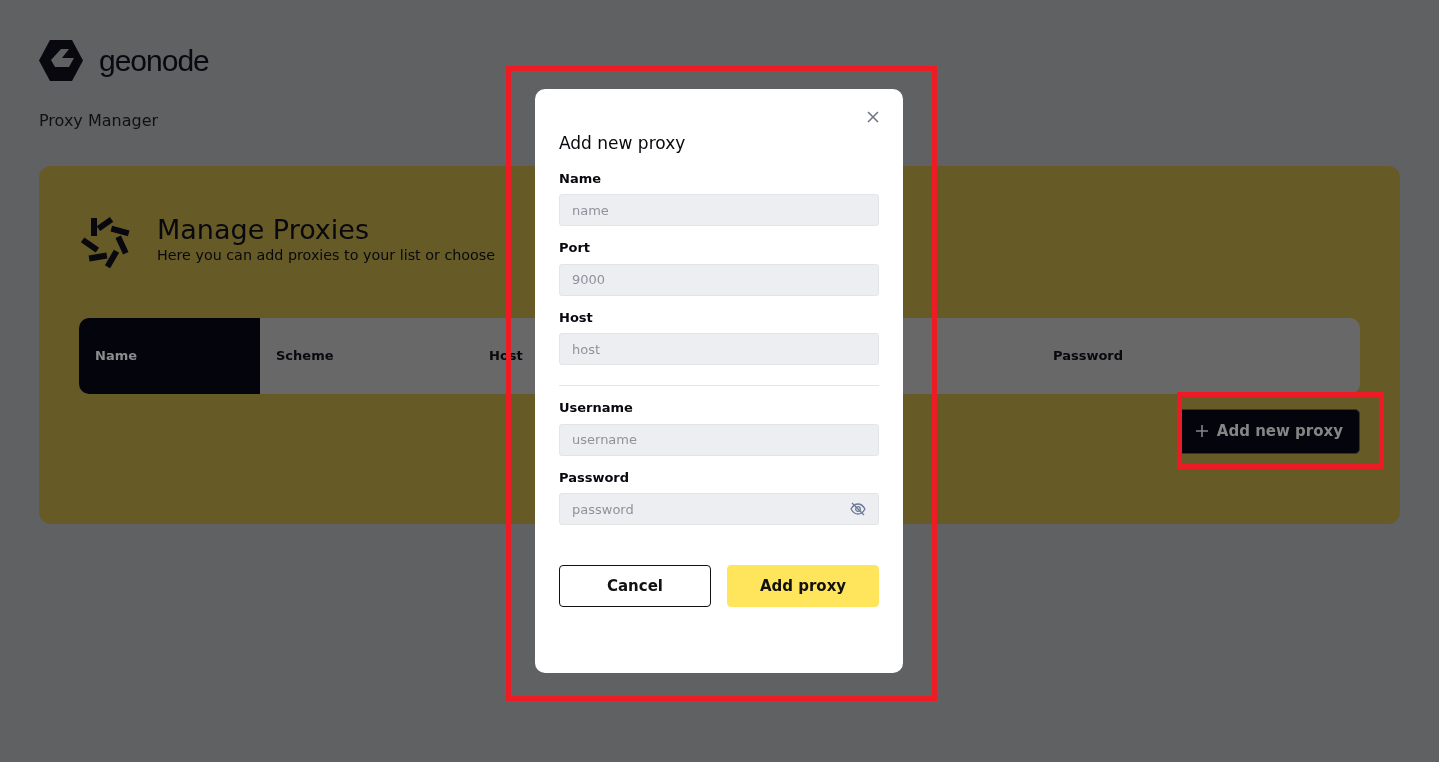 The height and width of the screenshot is (762, 1439). What do you see at coordinates (719, 439) in the screenshot?
I see `input-field: username` at bounding box center [719, 439].